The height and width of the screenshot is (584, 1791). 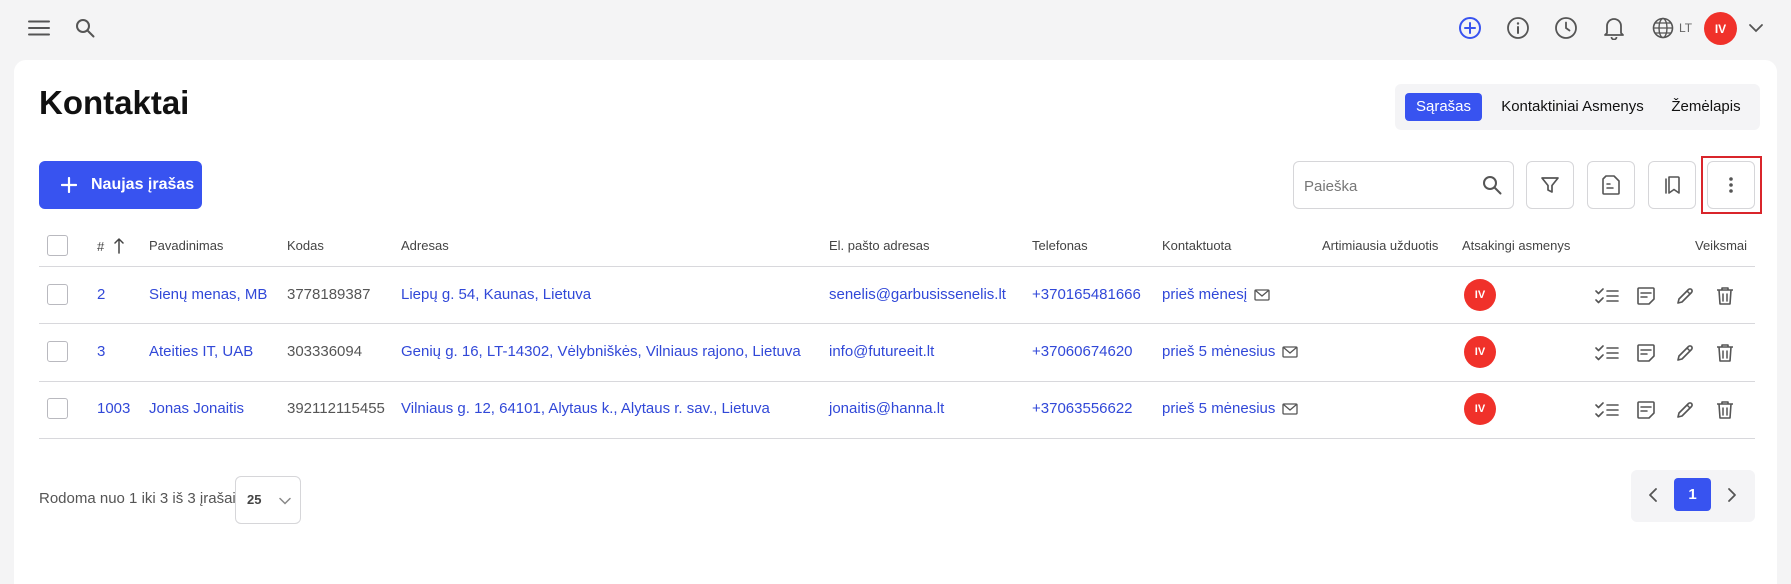 What do you see at coordinates (1060, 245) in the screenshot?
I see `column-header-phone: Telefonas` at bounding box center [1060, 245].